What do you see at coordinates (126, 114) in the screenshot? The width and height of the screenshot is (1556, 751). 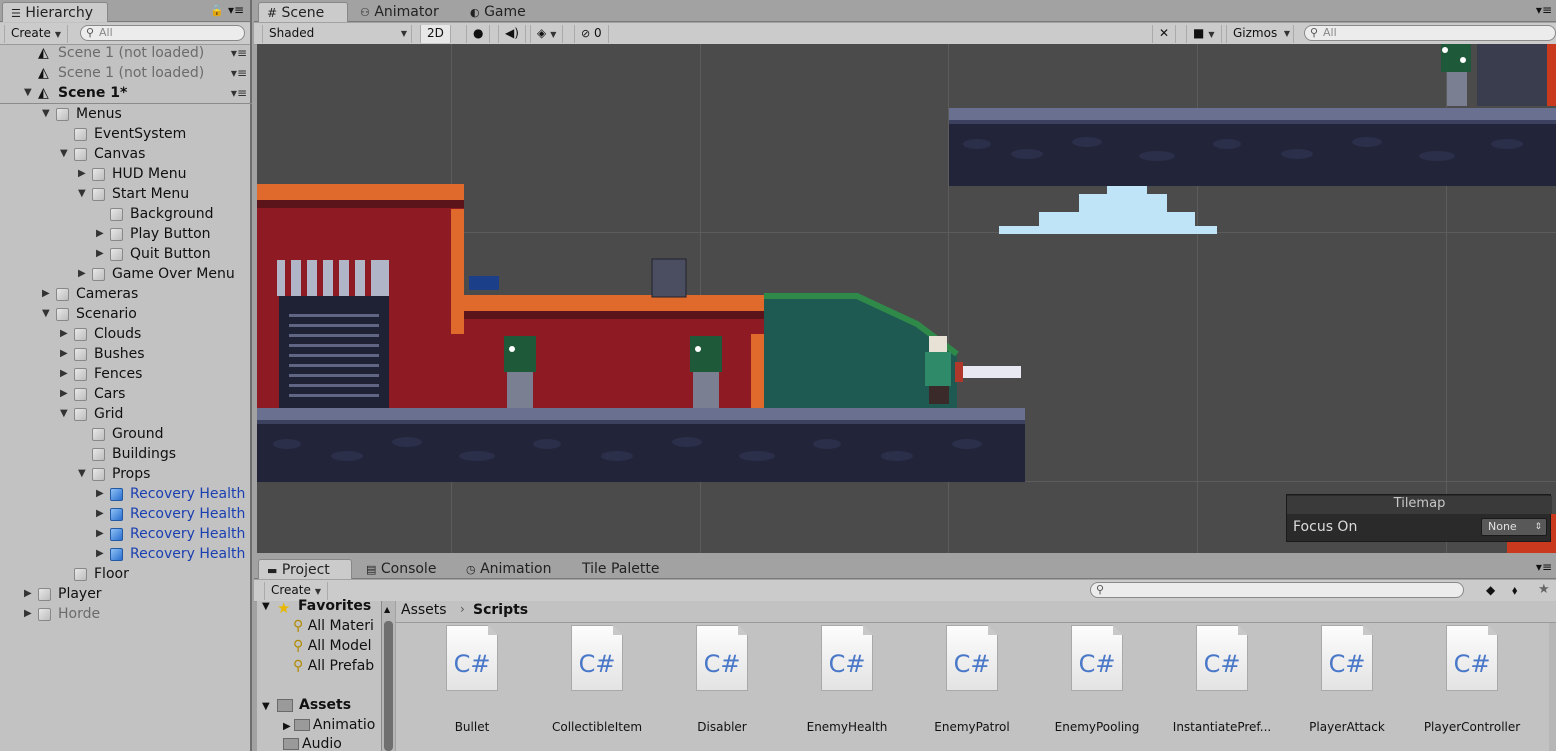 I see `hierarchy-row: ▼ Menus` at bounding box center [126, 114].